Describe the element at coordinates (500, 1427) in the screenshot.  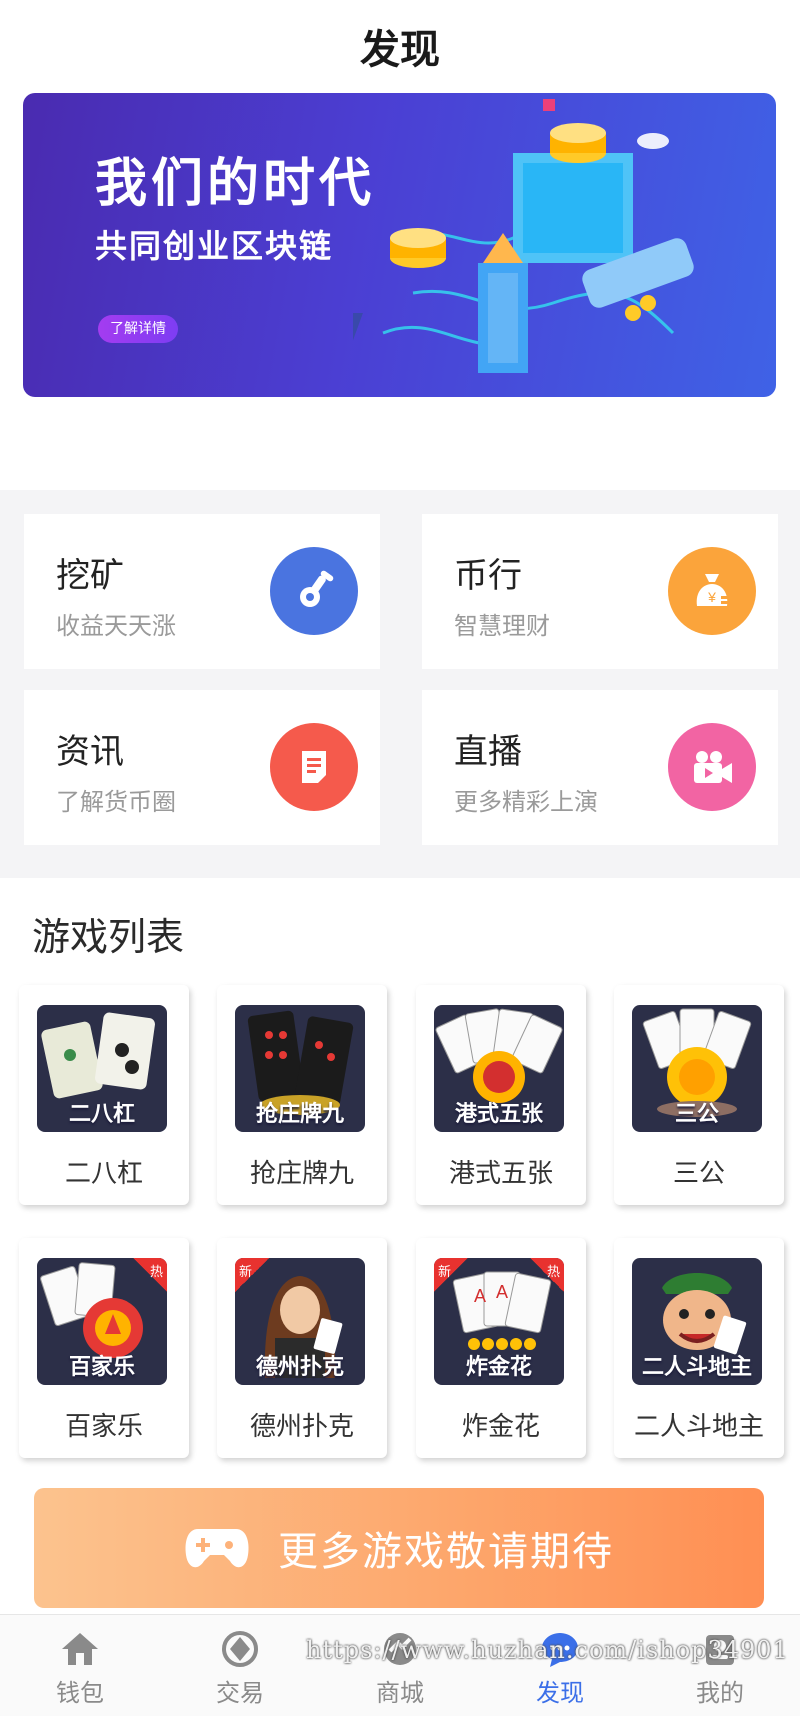
I see `game-name: 炸金花` at that location.